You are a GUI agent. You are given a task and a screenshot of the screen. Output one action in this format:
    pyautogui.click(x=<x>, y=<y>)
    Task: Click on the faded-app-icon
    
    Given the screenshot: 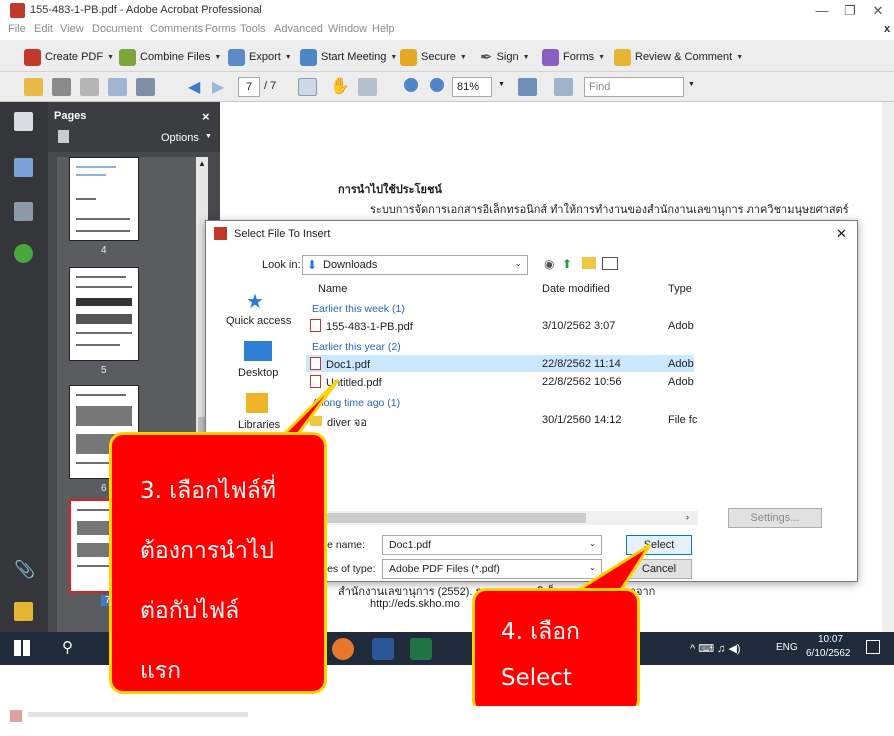 What is the action you would take?
    pyautogui.click(x=16, y=716)
    